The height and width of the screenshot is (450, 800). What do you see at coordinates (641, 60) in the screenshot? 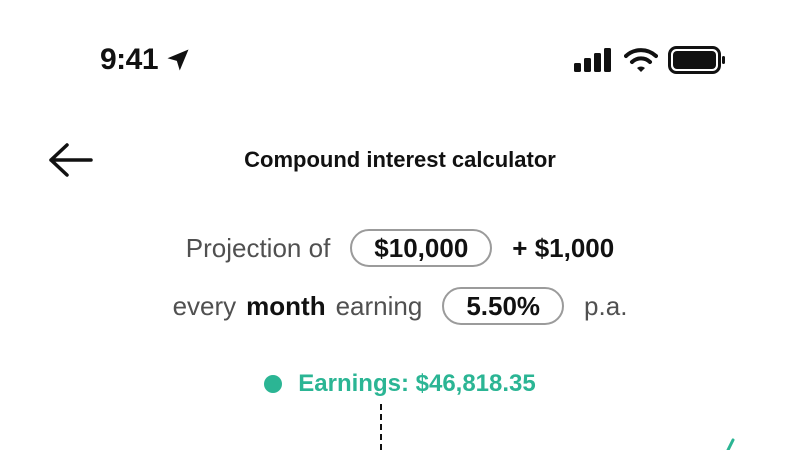
I see `wifi-icon` at bounding box center [641, 60].